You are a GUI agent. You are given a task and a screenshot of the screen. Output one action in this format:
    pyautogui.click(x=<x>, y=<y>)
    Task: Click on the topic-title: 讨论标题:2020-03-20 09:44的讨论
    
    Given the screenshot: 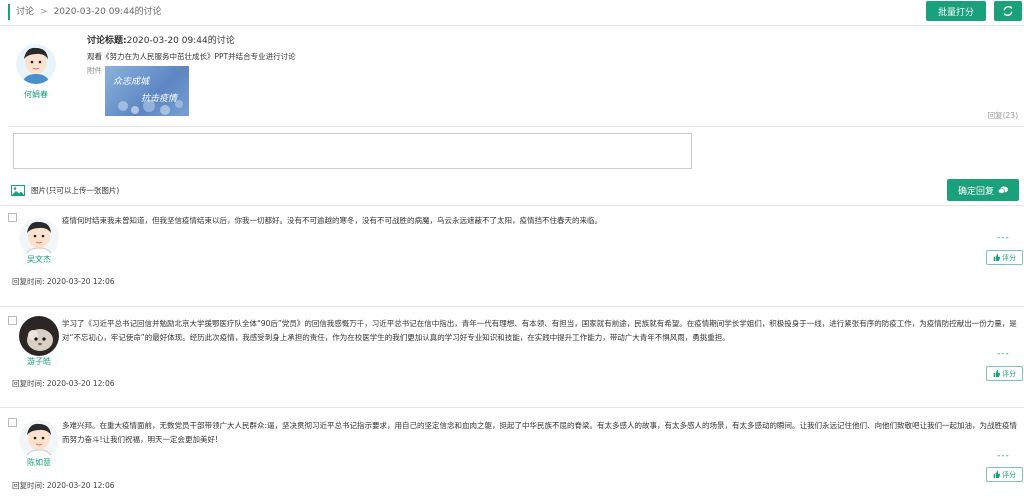 What is the action you would take?
    pyautogui.click(x=161, y=39)
    